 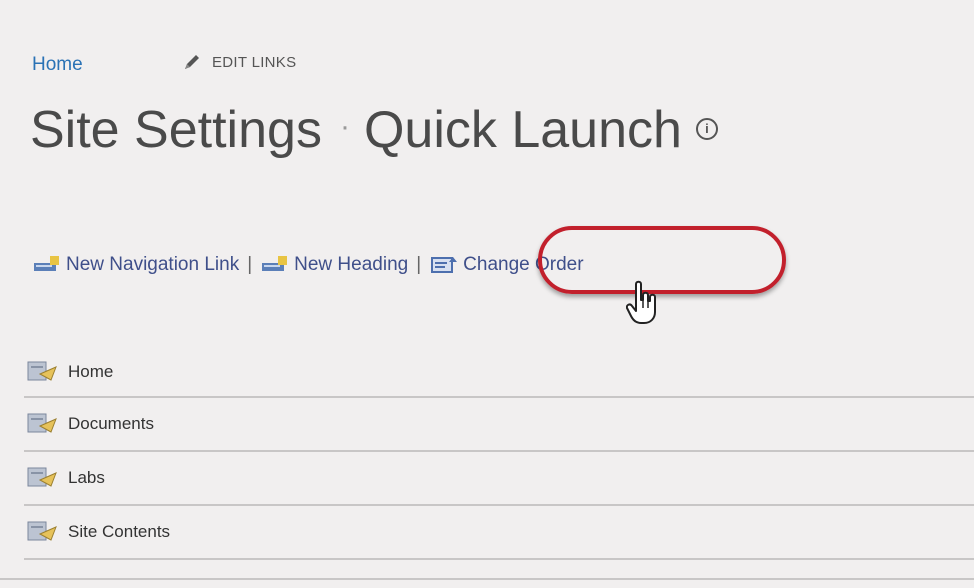 I want to click on edit-links-button: EDIT LINKS, so click(x=239, y=62).